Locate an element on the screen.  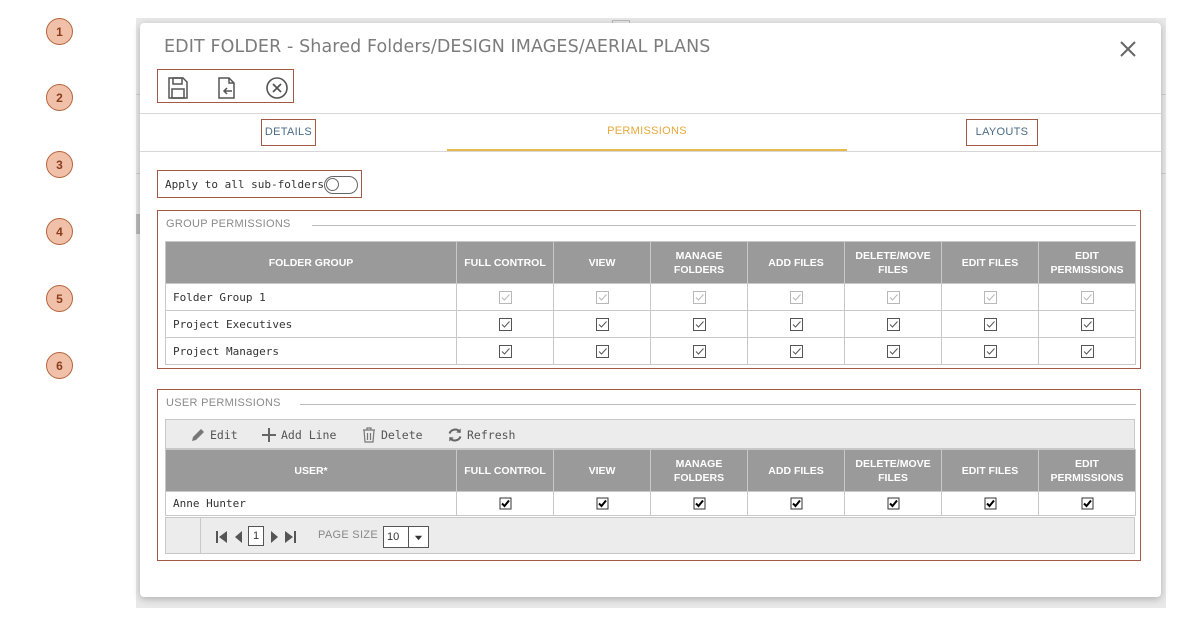
apply-to-subfolders-row: Apply to all sub-folders is located at coordinates (259, 184).